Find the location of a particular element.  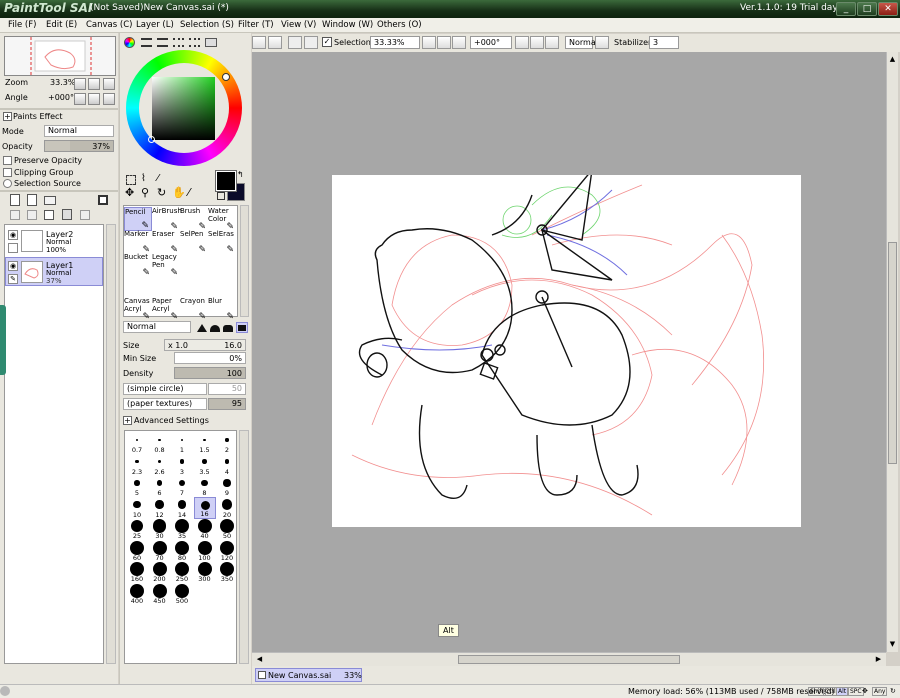

menu-filter: Filter (T) is located at coordinates (256, 25).